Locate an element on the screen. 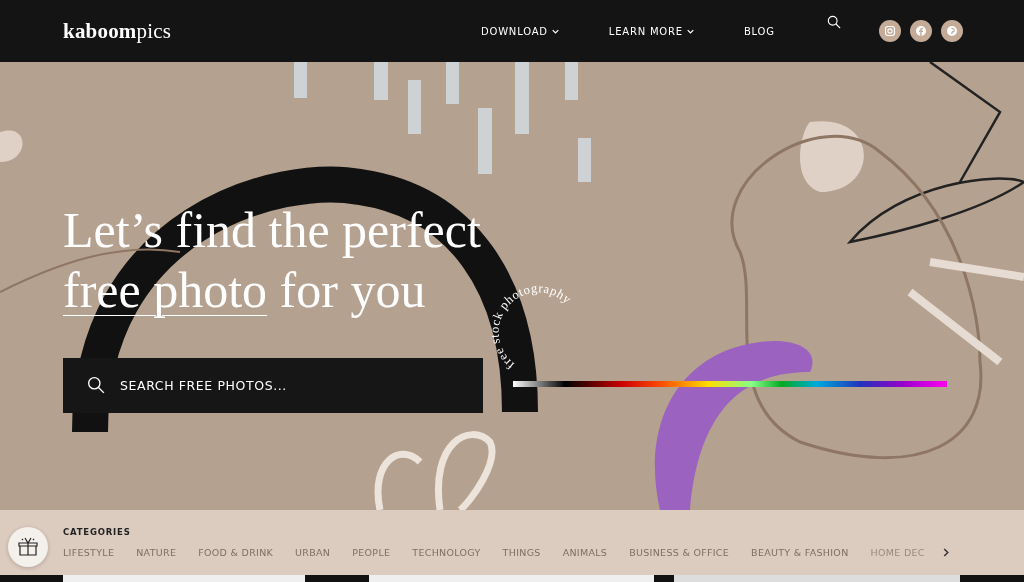 The width and height of the screenshot is (1024, 582). category-link: LIFESTYLE is located at coordinates (89, 552).